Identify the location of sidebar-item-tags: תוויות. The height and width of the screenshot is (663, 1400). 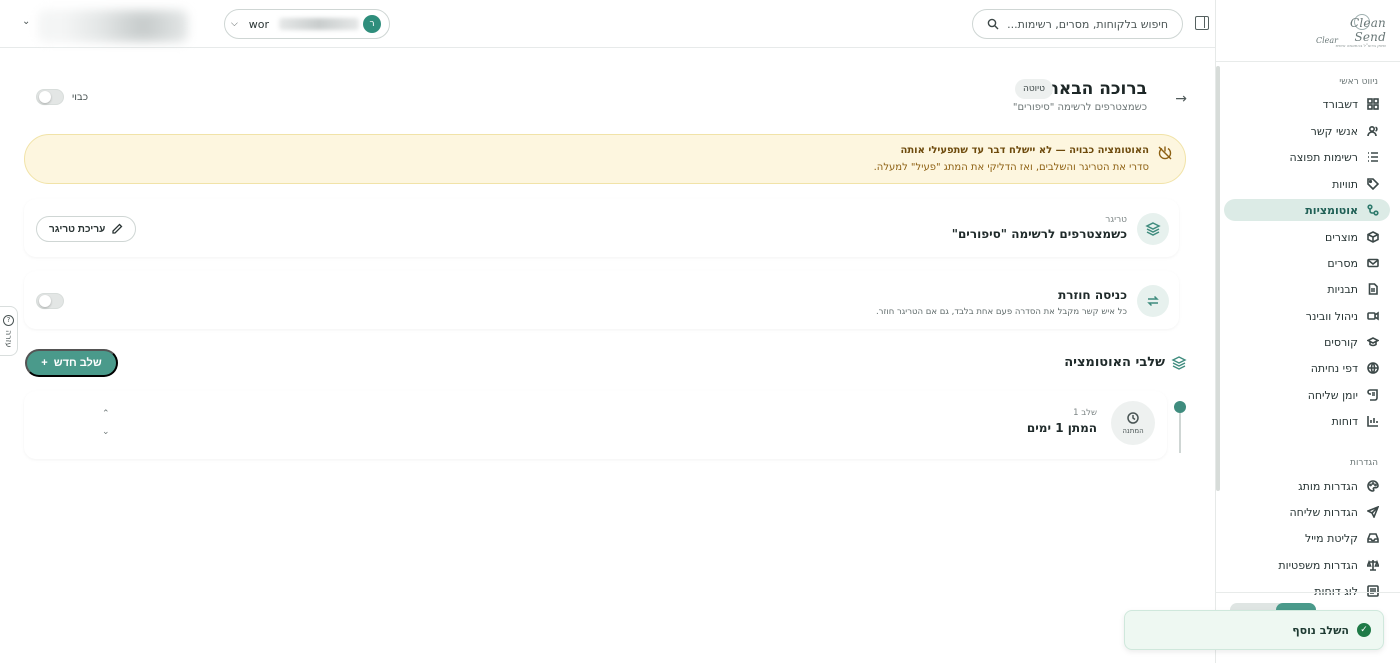
(1307, 184).